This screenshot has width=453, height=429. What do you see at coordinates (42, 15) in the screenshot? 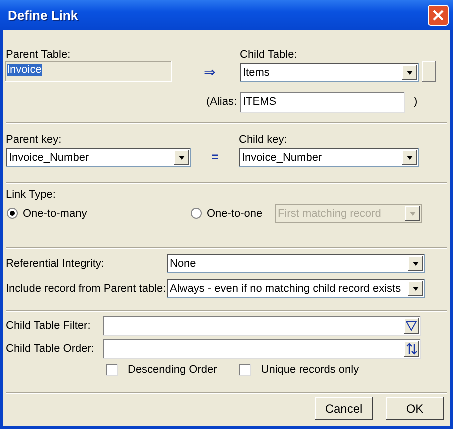
I see `window-title: Define Link` at bounding box center [42, 15].